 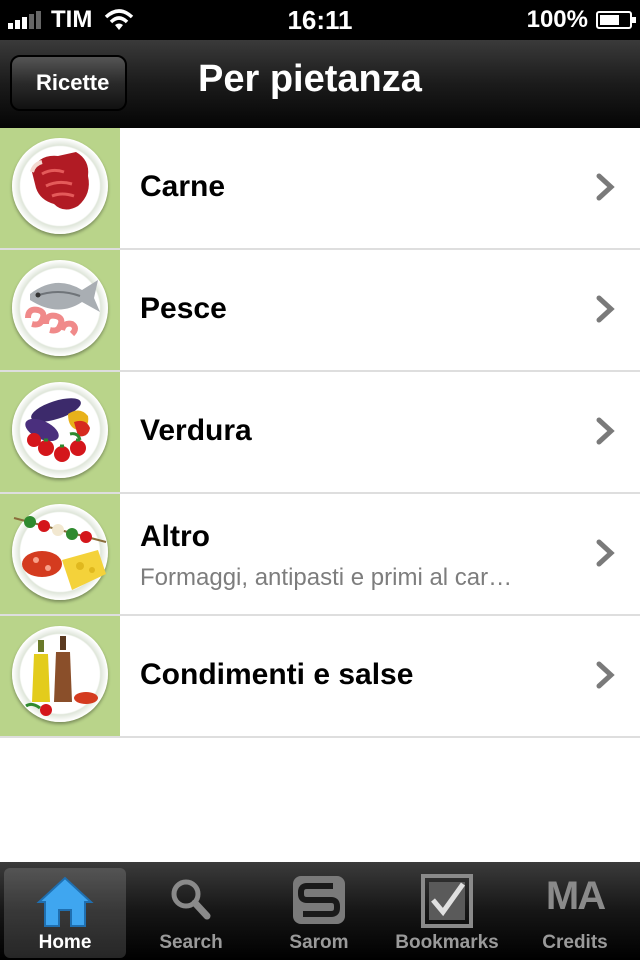 I want to click on sarom-logo-icon, so click(x=319, y=900).